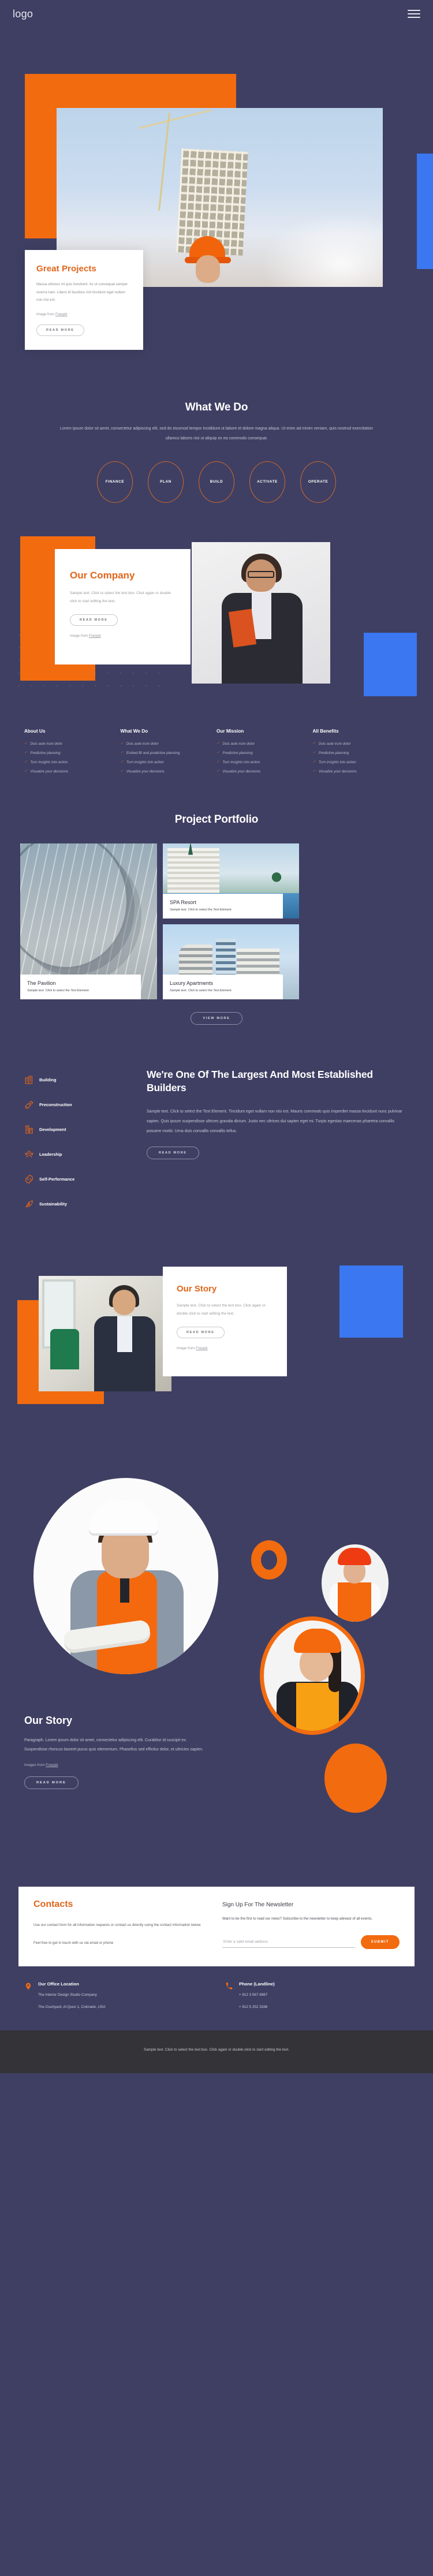 The image size is (433, 2576). Describe the element at coordinates (276, 878) in the screenshot. I see `palm-tree-shape` at that location.